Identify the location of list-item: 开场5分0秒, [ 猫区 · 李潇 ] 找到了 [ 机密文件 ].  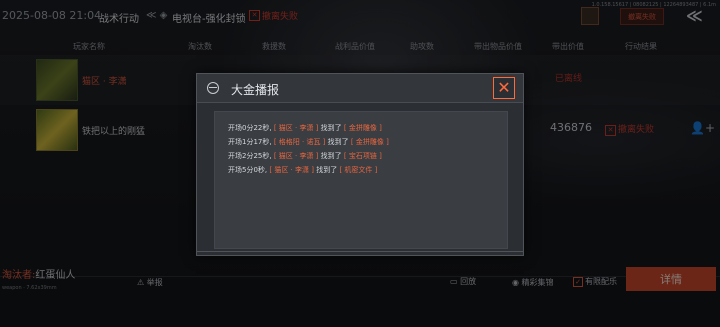
(303, 170).